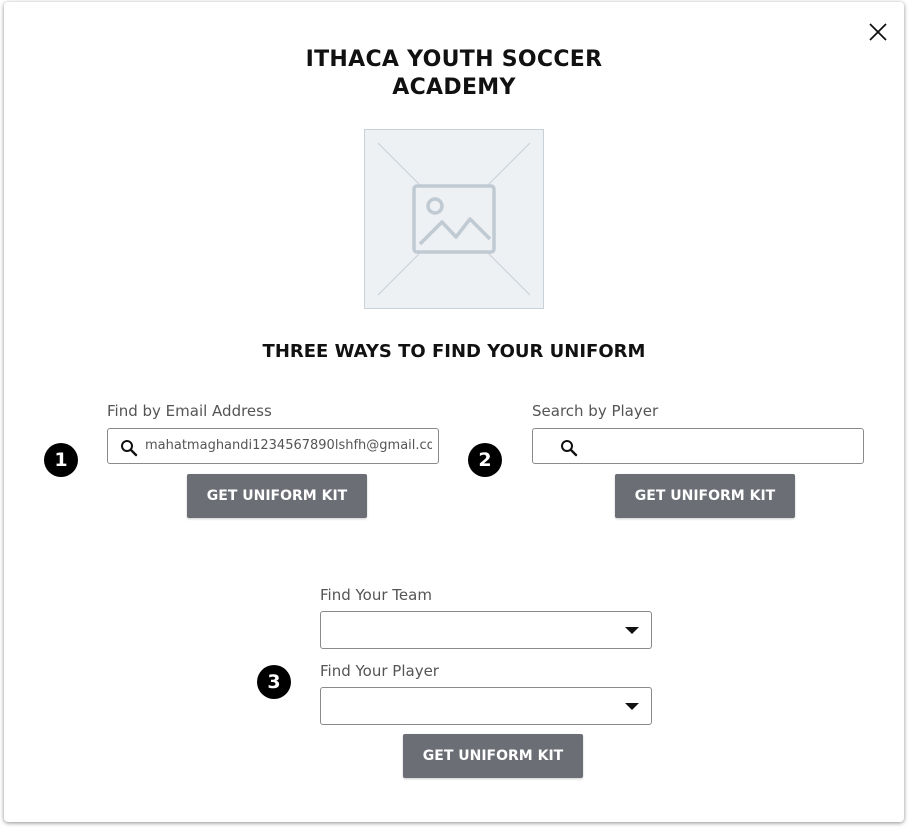 The height and width of the screenshot is (828, 908). Describe the element at coordinates (376, 595) in the screenshot. I see `team-label: Find Your Team` at that location.